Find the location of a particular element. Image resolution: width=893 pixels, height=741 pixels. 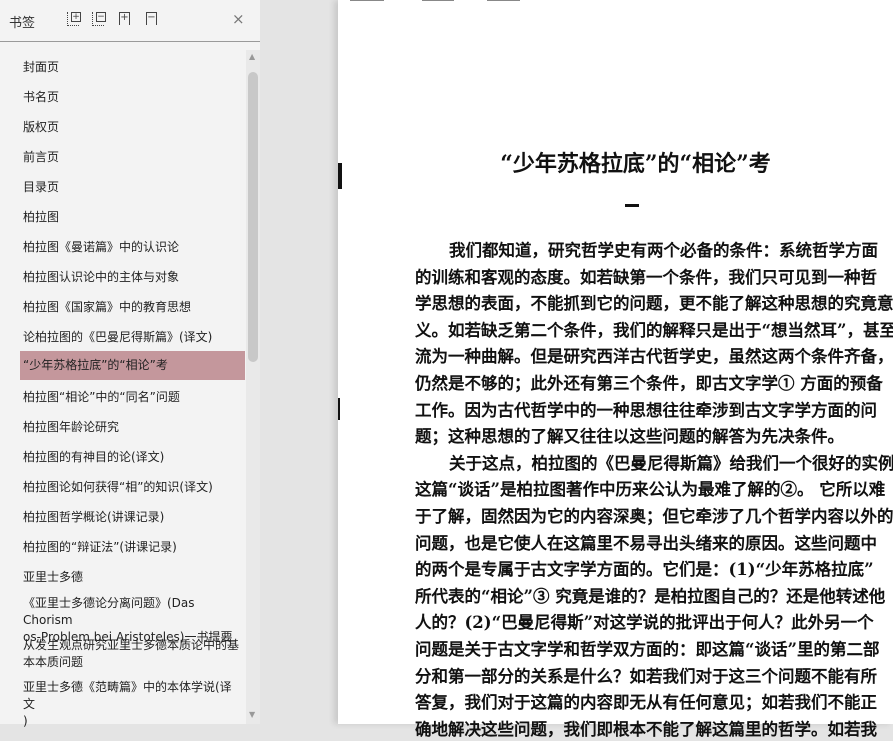

panel-title: 书签 is located at coordinates (22, 23).